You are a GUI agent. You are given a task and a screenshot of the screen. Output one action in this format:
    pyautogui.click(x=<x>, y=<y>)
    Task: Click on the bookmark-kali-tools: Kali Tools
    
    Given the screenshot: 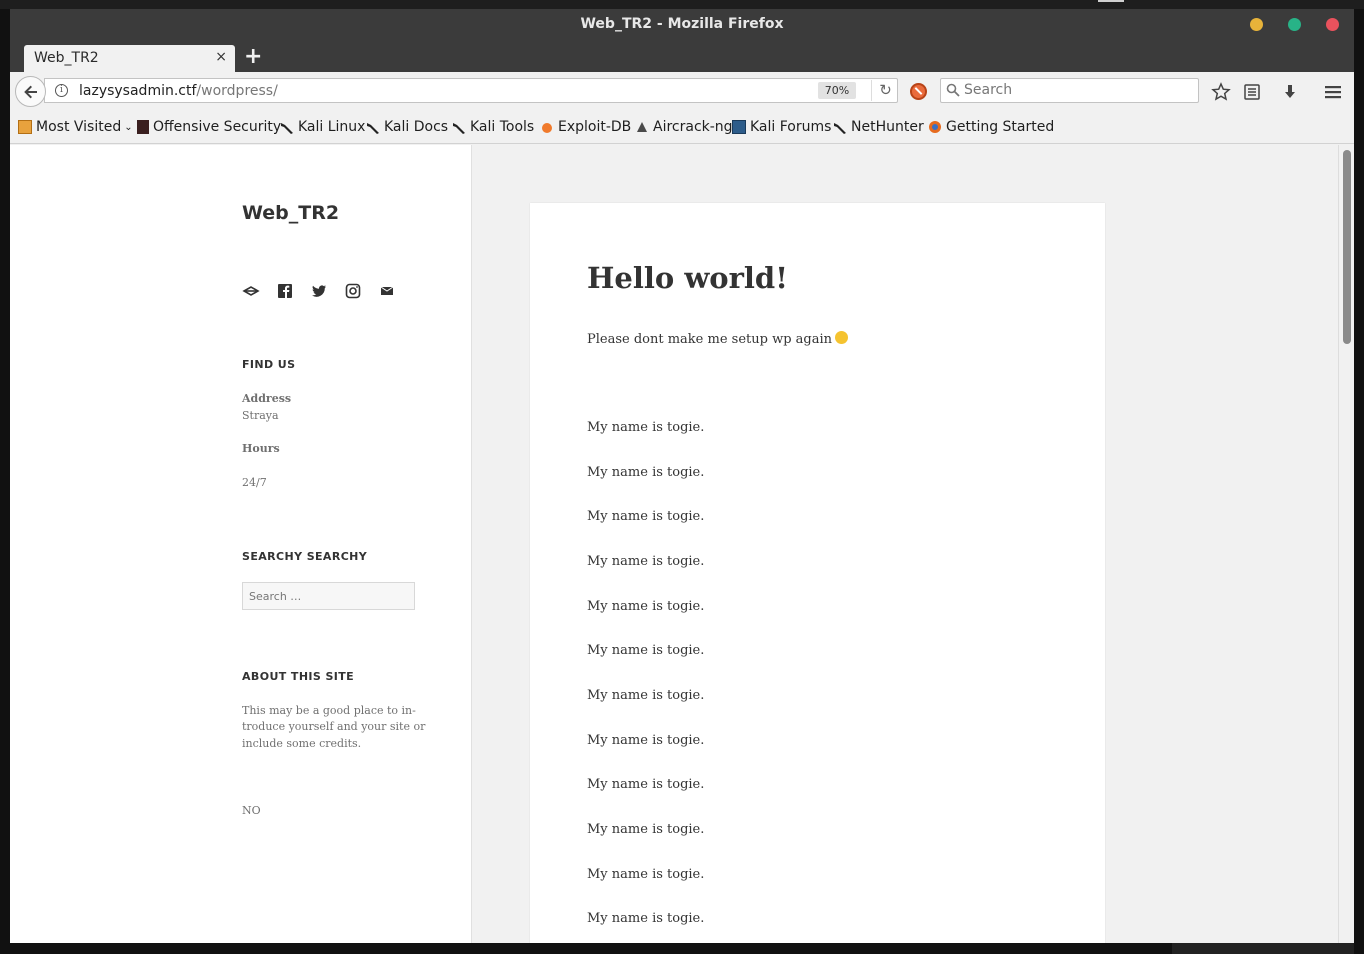 What is the action you would take?
    pyautogui.click(x=493, y=127)
    